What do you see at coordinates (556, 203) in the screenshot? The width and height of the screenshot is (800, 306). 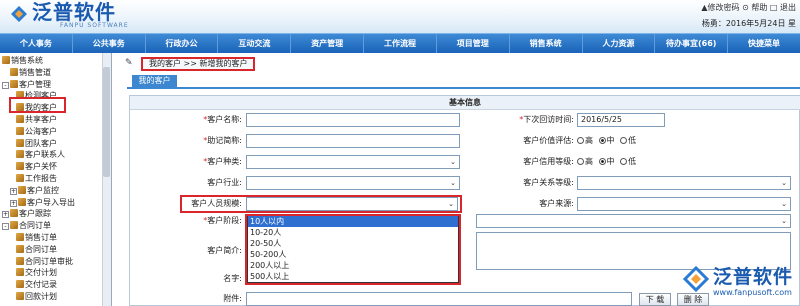 I see `source-label: 客户来源:` at bounding box center [556, 203].